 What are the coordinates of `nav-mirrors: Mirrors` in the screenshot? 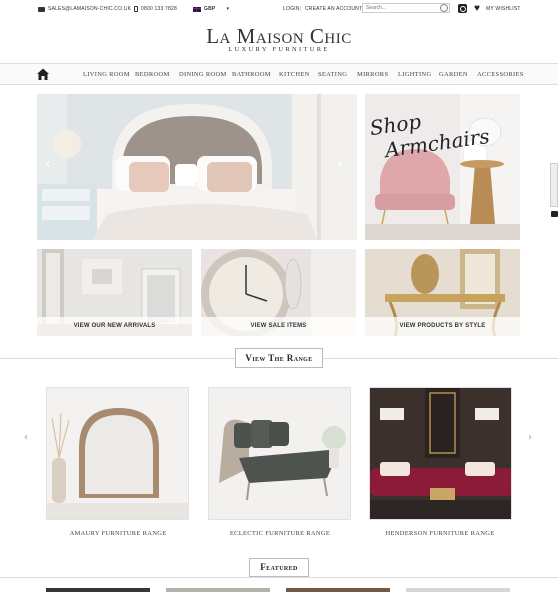 It's located at (372, 74).